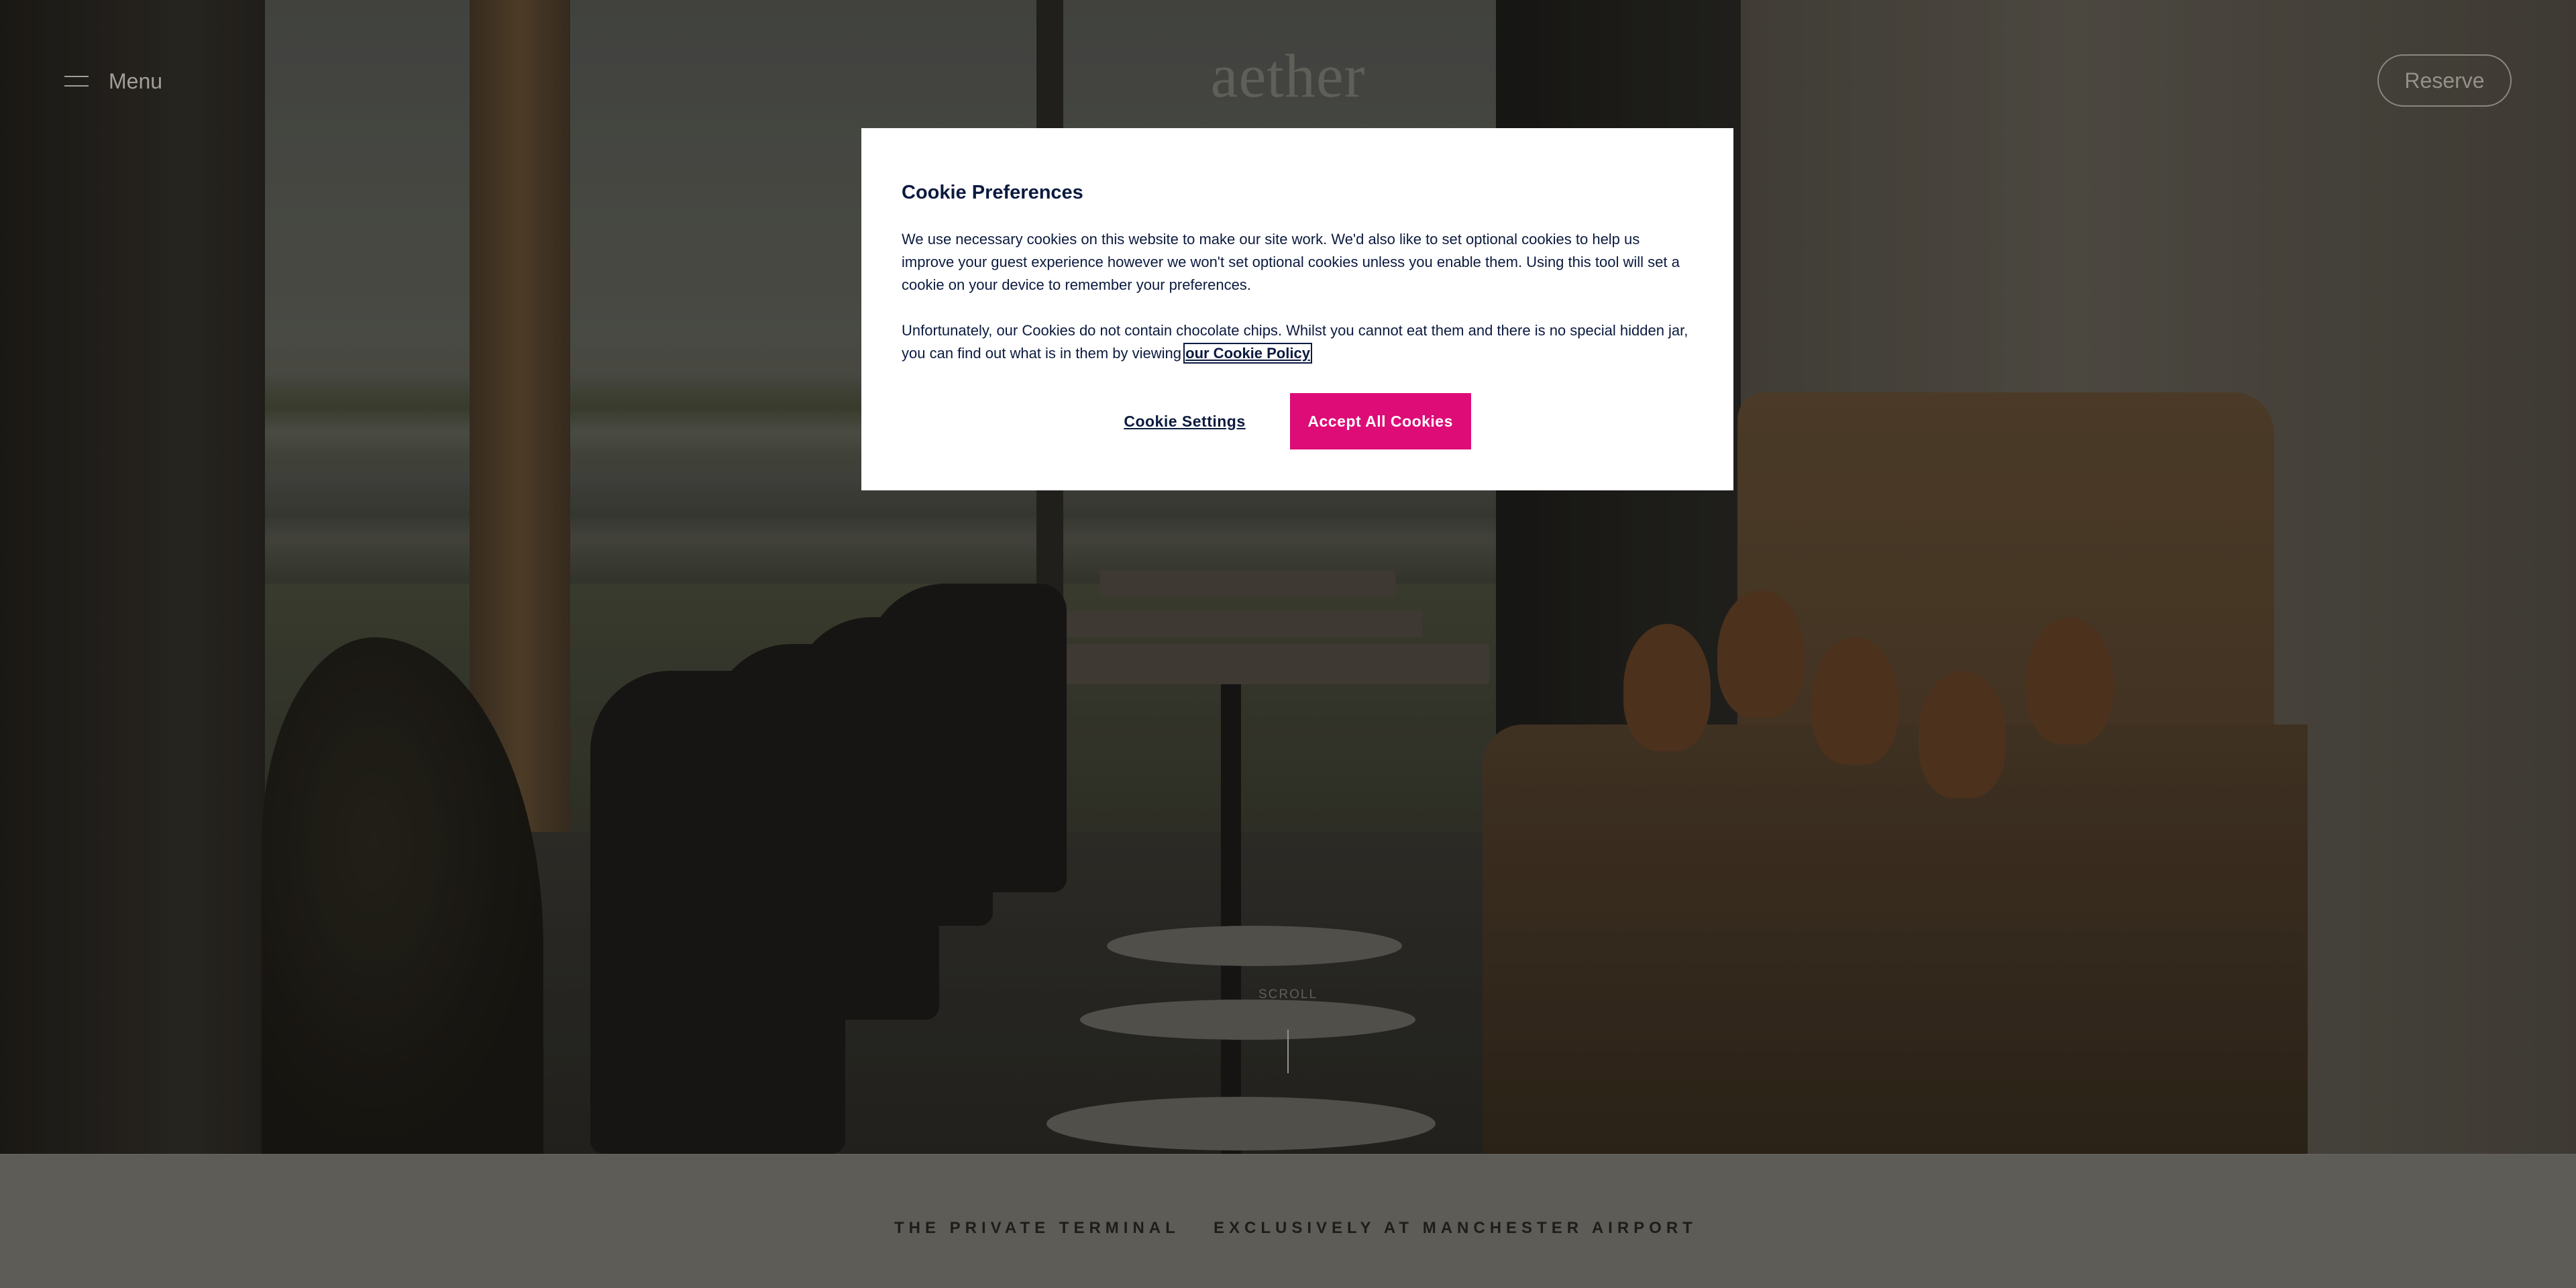  What do you see at coordinates (1247, 353) in the screenshot?
I see `cookie-policy-link: our Cookie Policy` at bounding box center [1247, 353].